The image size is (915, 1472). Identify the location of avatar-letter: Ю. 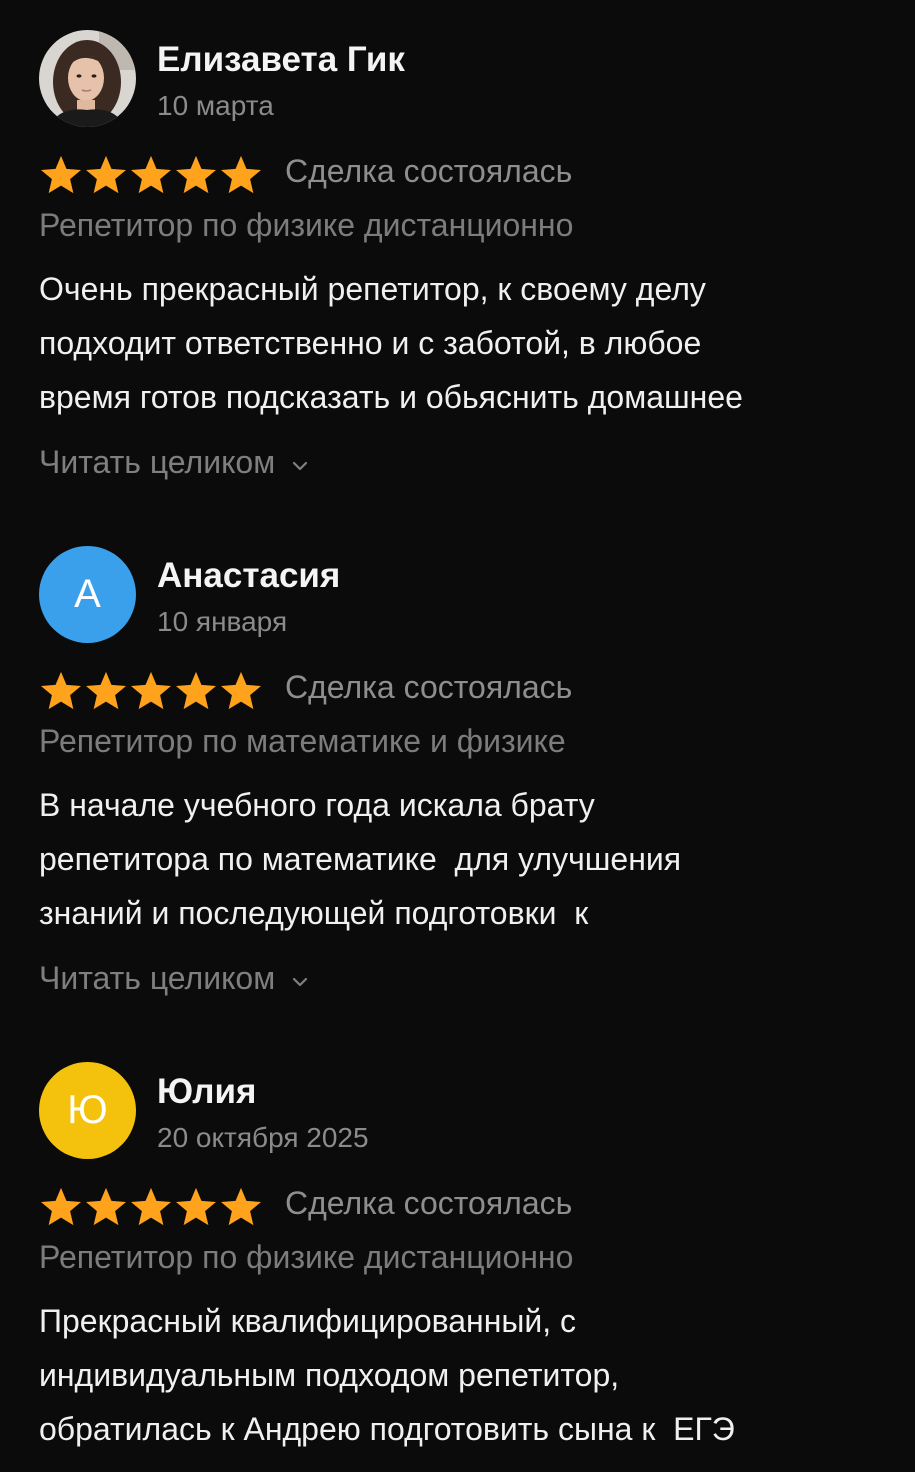
(87, 1110).